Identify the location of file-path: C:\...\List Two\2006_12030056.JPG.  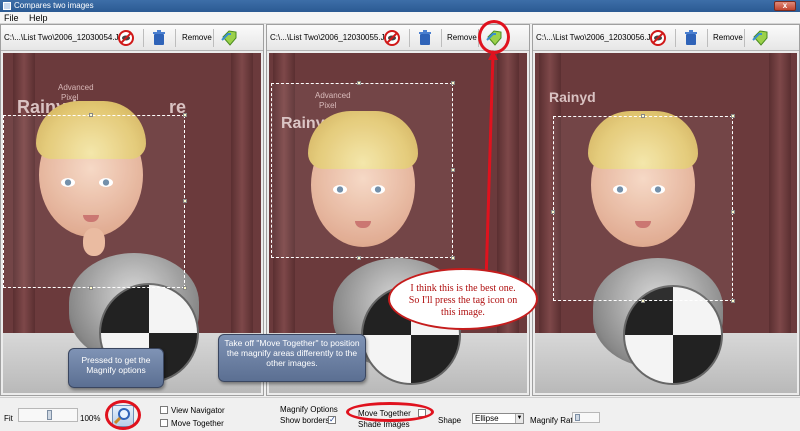
(599, 37).